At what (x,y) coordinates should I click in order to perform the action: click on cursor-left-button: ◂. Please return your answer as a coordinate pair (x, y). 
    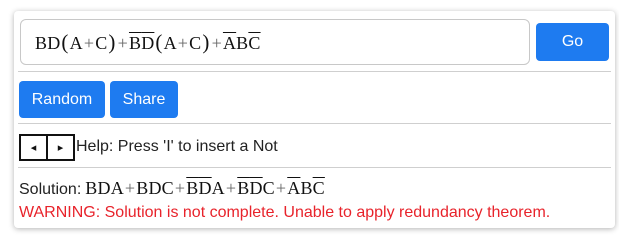
    Looking at the image, I should click on (33, 147).